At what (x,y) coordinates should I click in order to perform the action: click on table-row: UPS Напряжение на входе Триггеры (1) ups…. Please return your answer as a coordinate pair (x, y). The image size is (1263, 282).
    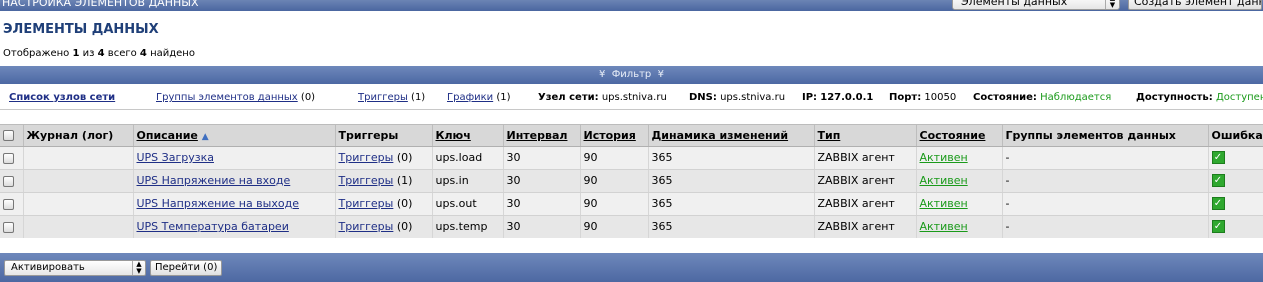
    Looking at the image, I should click on (631, 181).